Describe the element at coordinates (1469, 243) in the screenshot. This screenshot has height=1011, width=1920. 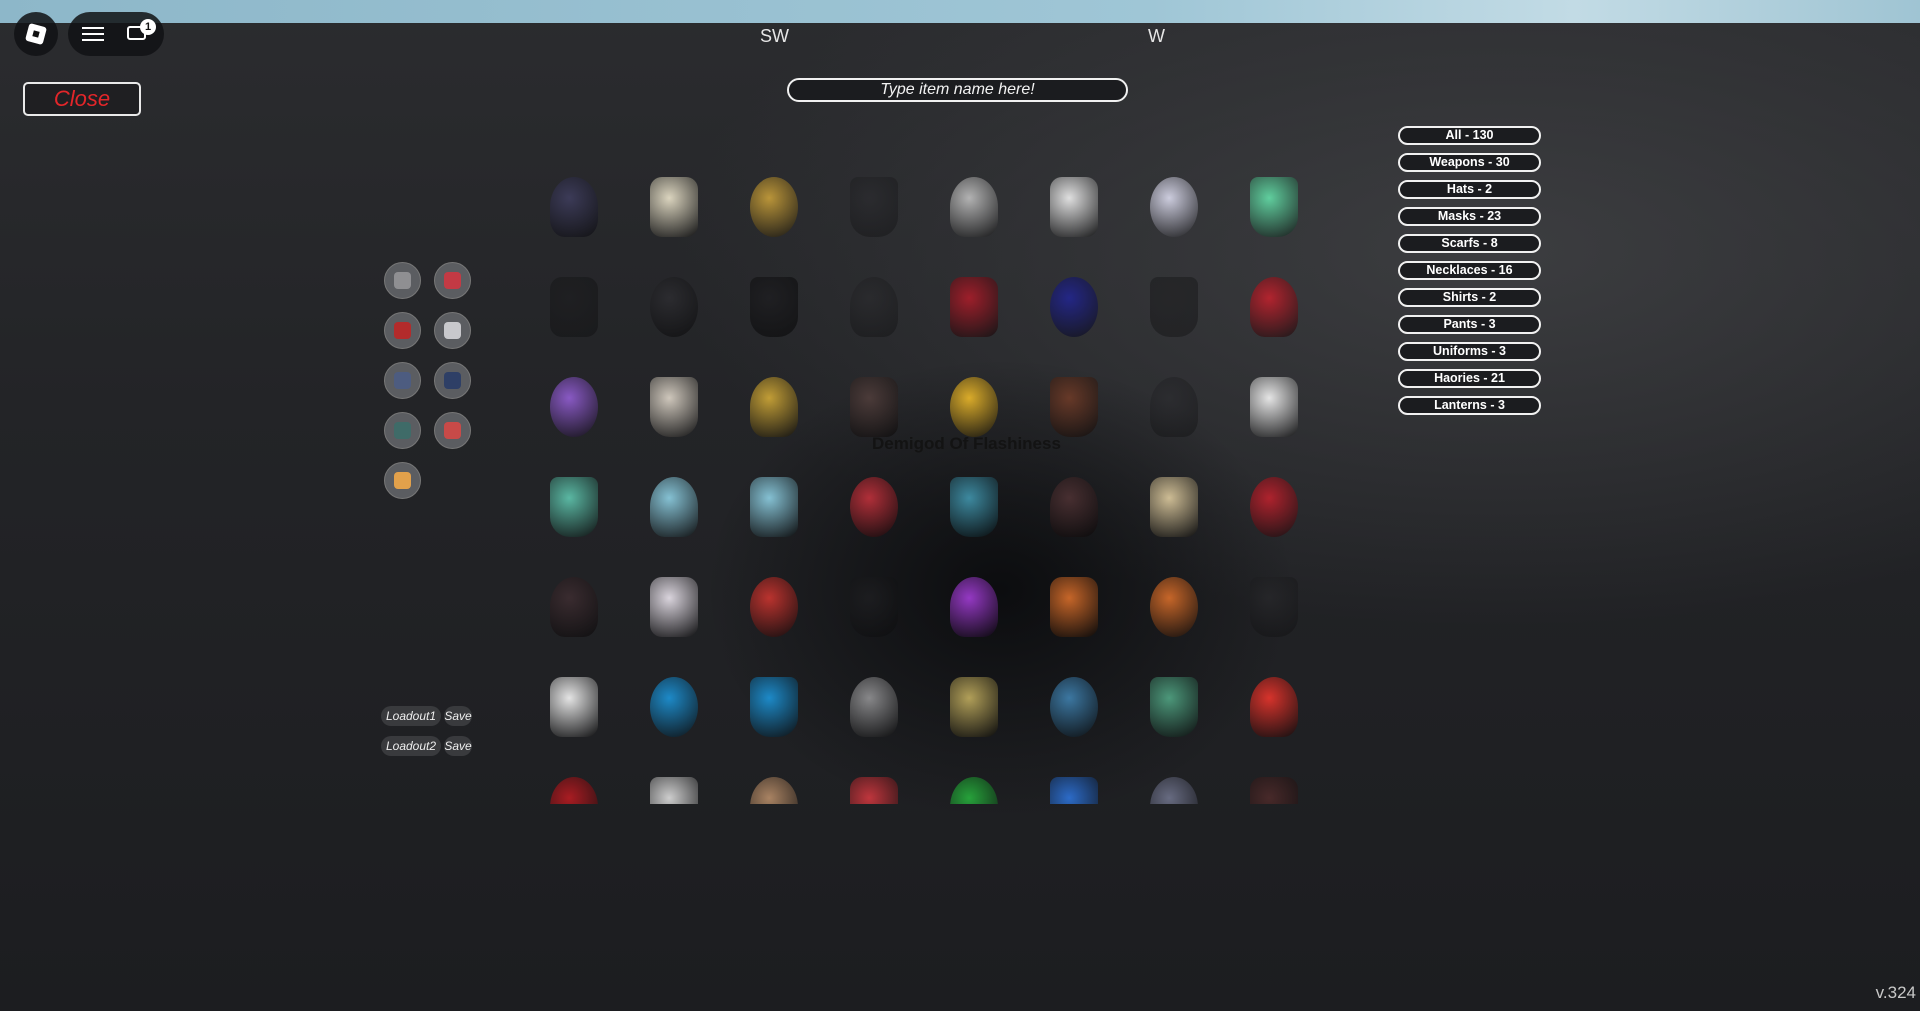
I see `category-button: Scarfs - 8` at that location.